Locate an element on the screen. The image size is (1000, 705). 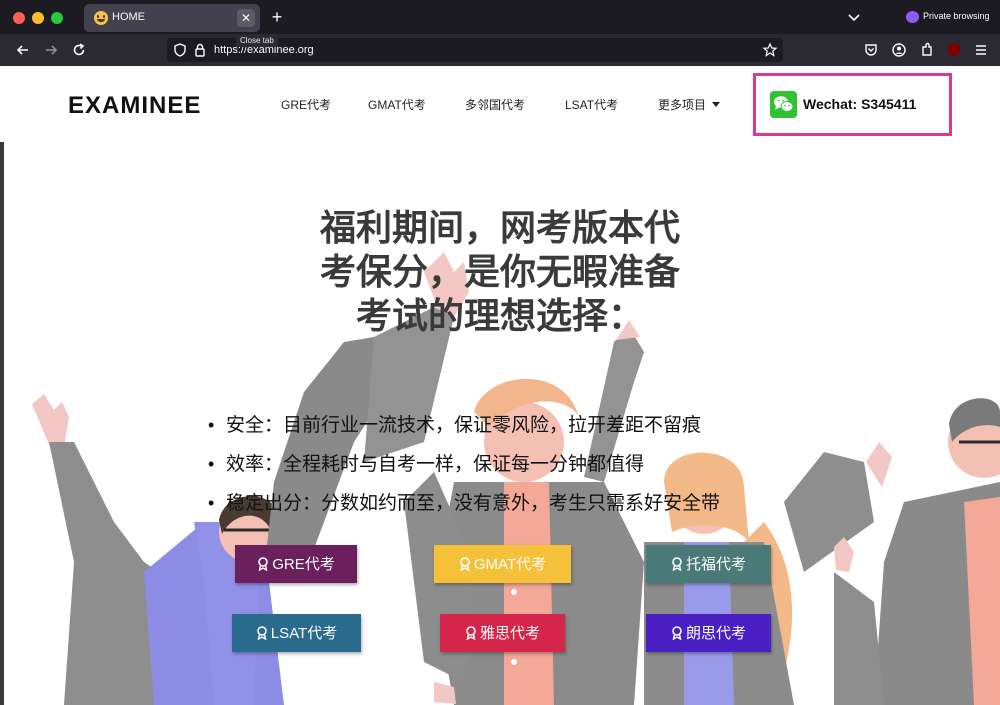
pocket-icon is located at coordinates (871, 50).